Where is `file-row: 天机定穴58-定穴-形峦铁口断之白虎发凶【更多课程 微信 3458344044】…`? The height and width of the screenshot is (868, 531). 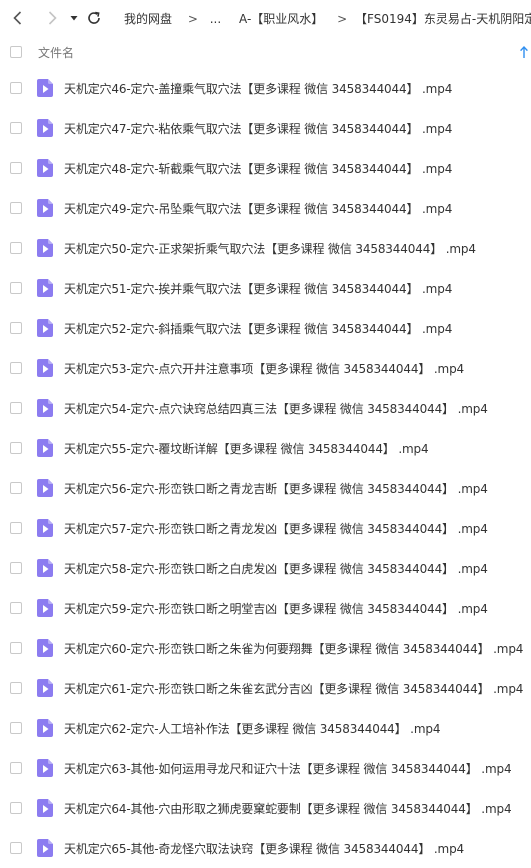
file-row: 天机定穴58-定穴-形峦铁口断之白虎发凶【更多课程 微信 3458344044】… is located at coordinates (265, 568).